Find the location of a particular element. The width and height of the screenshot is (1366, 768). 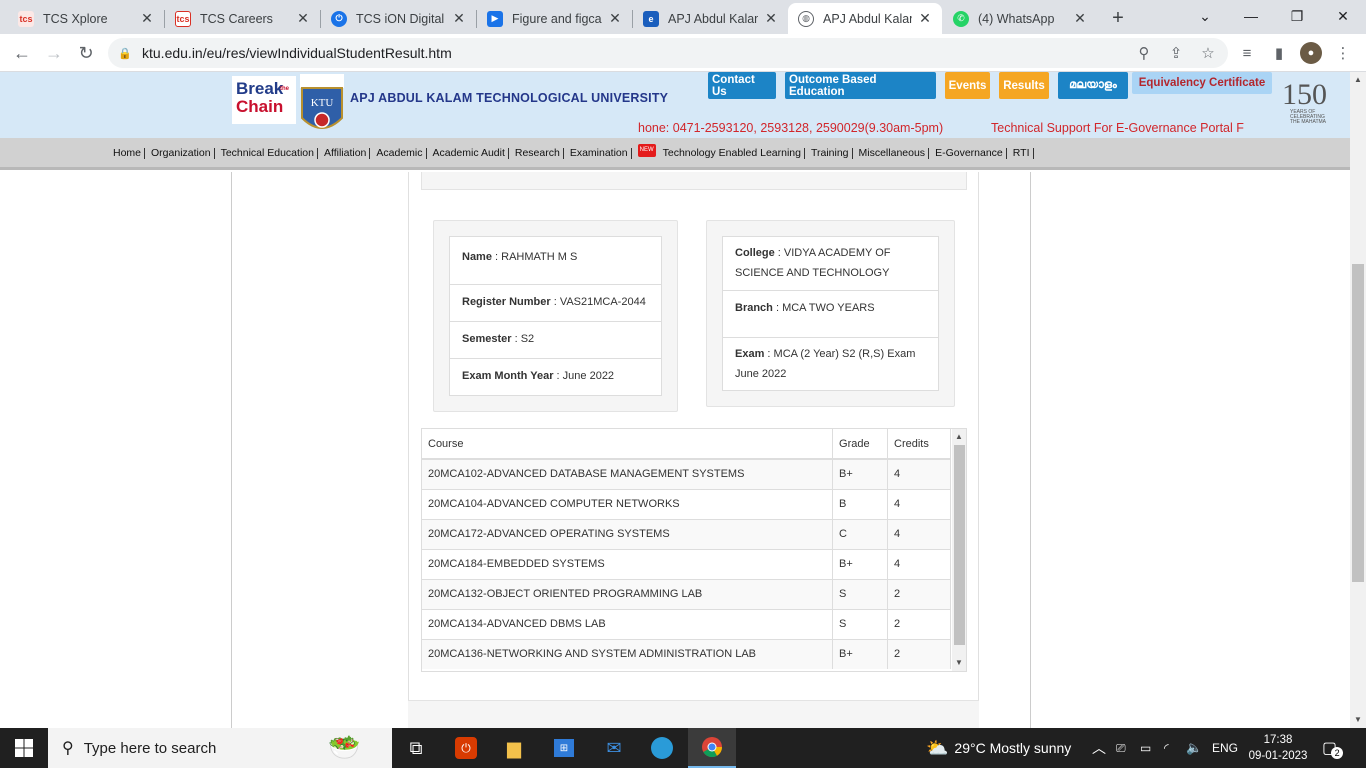

ktu-emblem-logo: KTU is located at coordinates (322, 105).